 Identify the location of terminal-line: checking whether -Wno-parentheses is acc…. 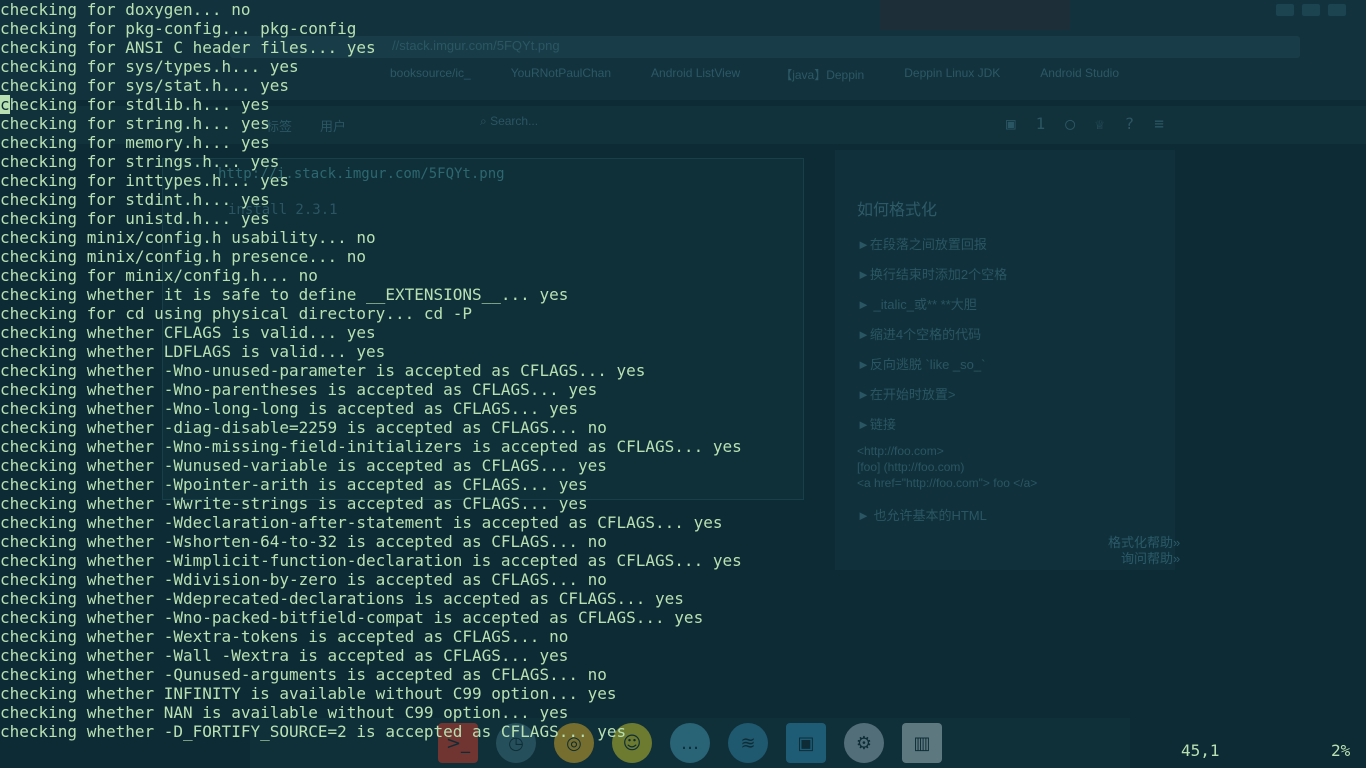
(299, 389).